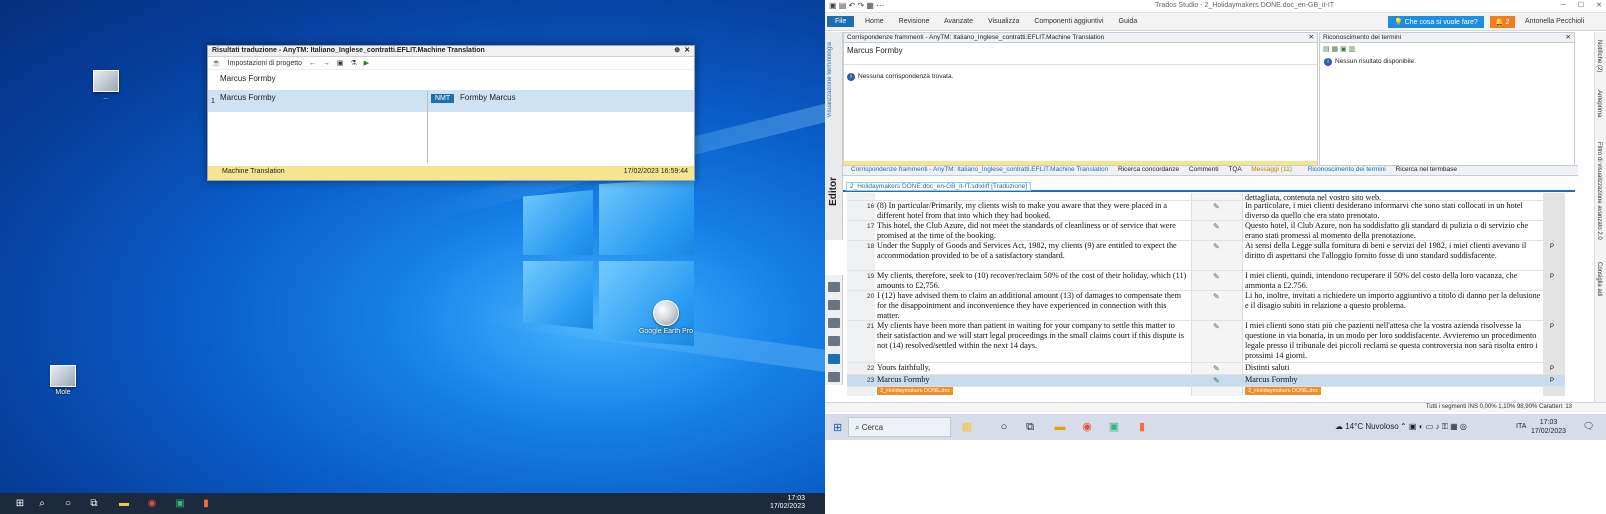 This screenshot has height=514, width=1606. I want to click on tab-componenti: Componenti aggiuntivi, so click(1068, 21).